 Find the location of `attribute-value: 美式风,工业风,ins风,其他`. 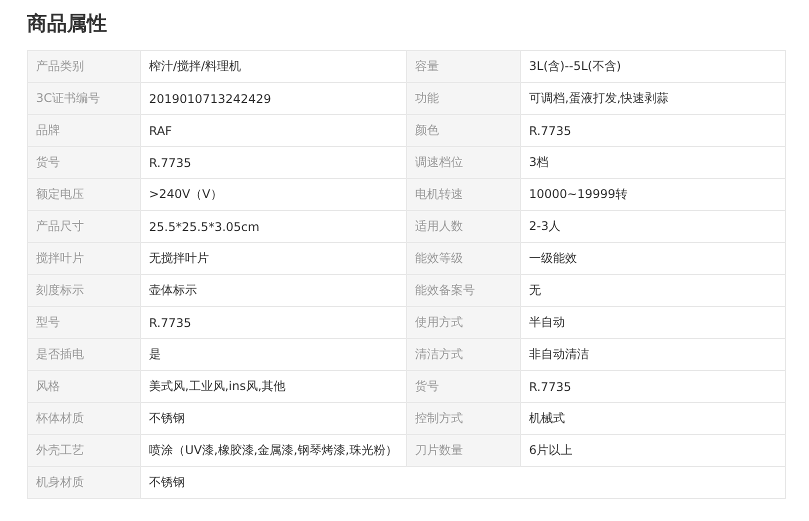

attribute-value: 美式风,工业风,ins风,其他 is located at coordinates (273, 386).